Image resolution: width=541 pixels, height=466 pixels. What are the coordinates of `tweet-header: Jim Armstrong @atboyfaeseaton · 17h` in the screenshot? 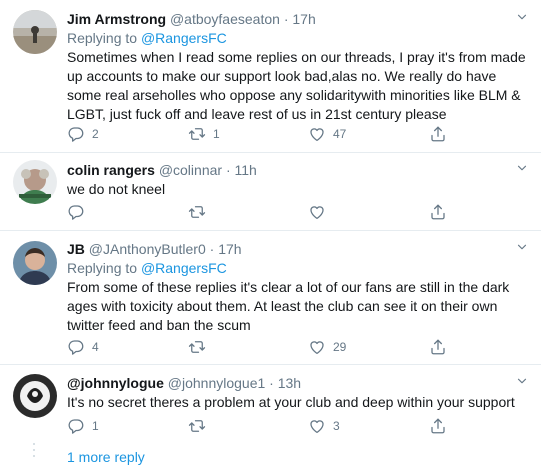 It's located at (298, 19).